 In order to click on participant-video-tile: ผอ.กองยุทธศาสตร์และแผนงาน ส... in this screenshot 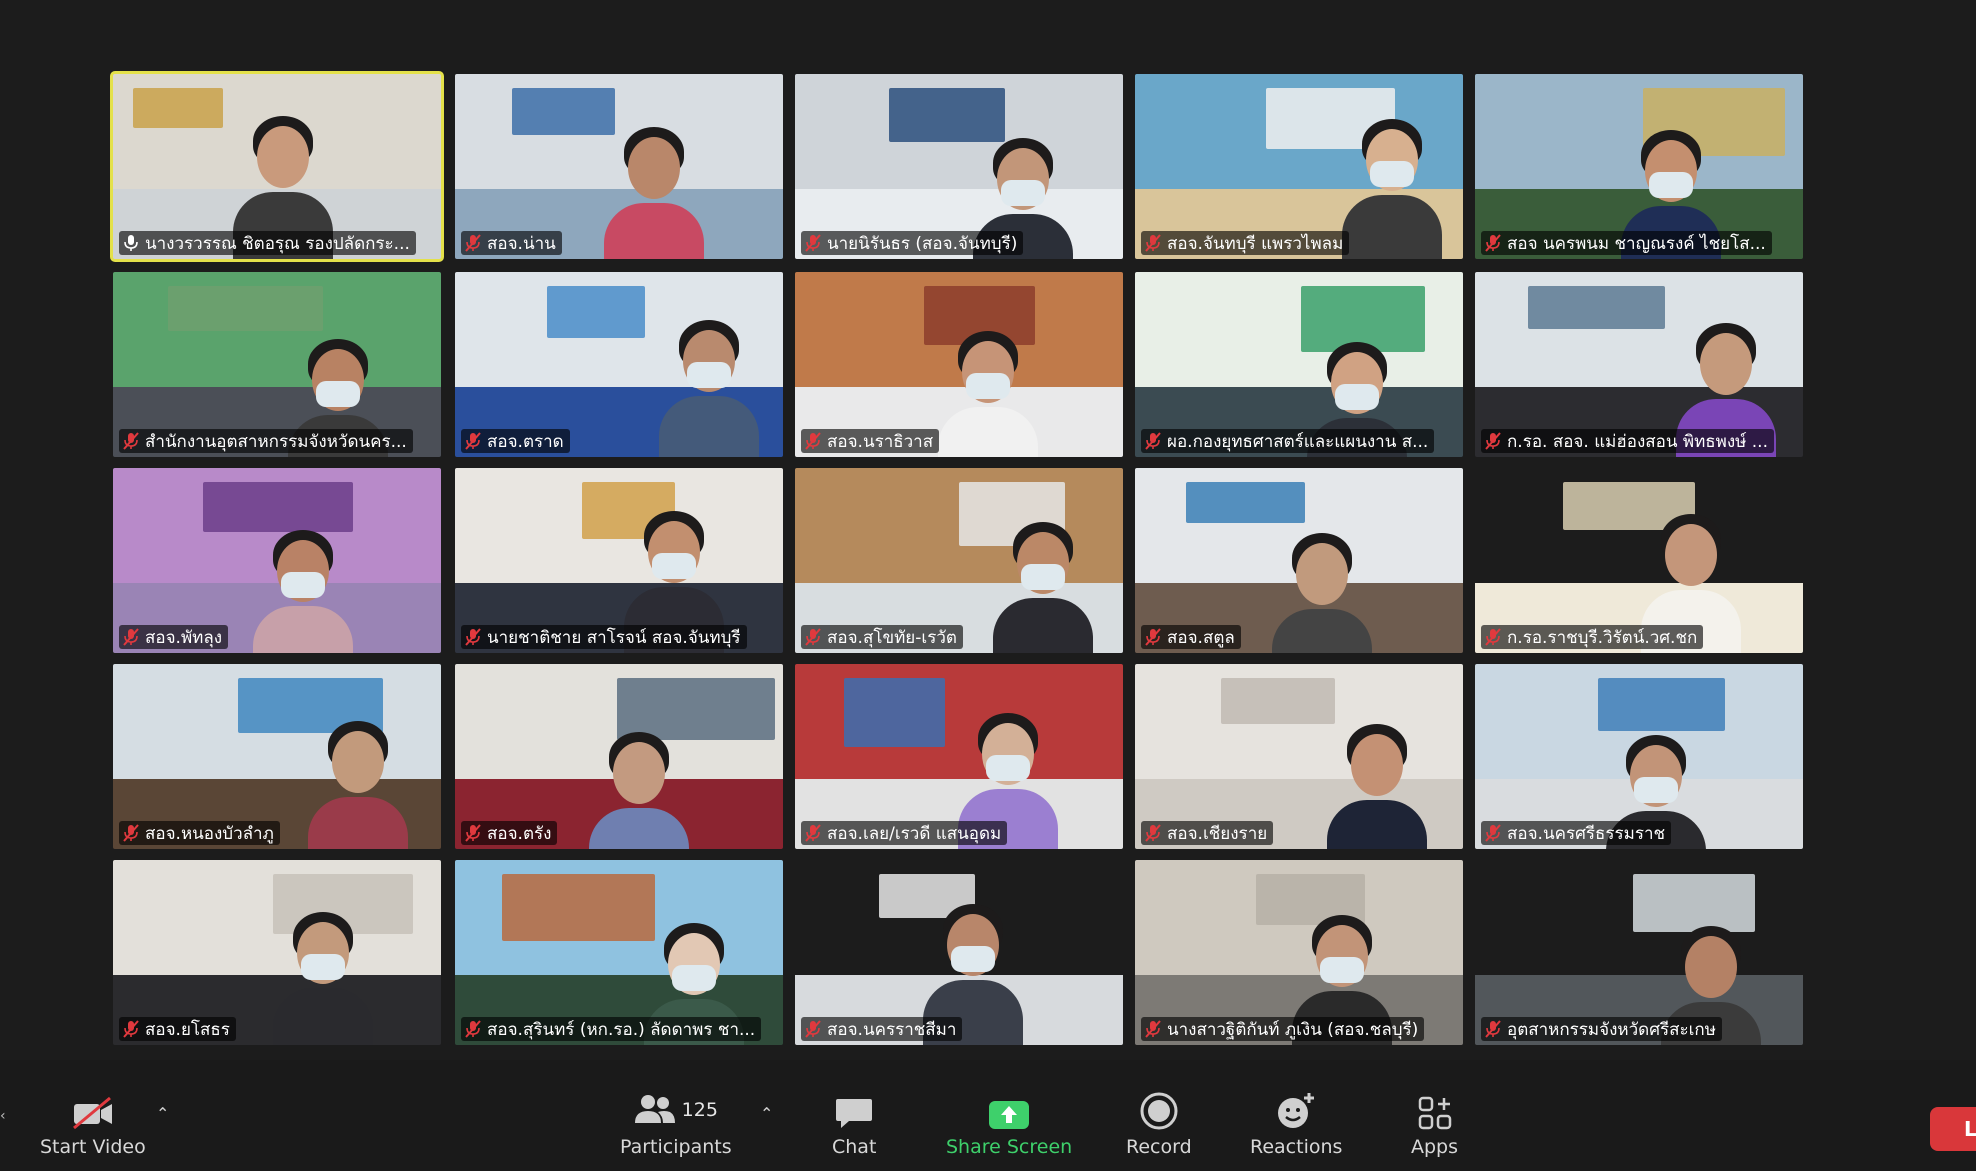, I will do `click(1299, 364)`.